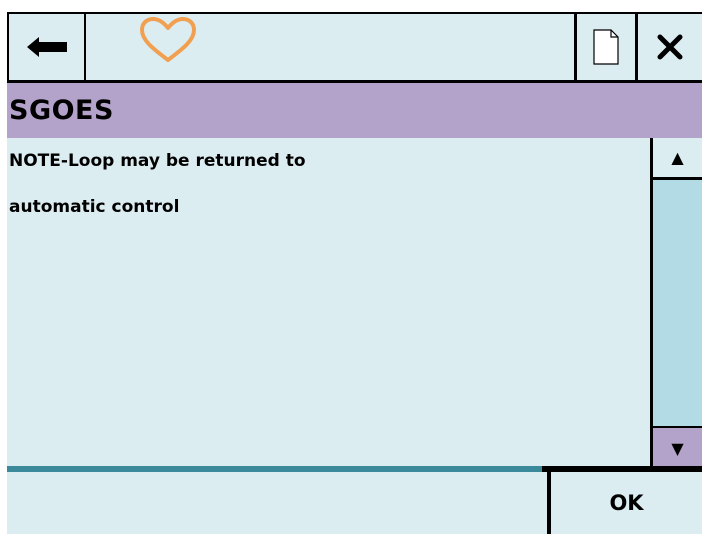 The width and height of the screenshot is (702, 534). I want to click on status-area, so click(277, 503).